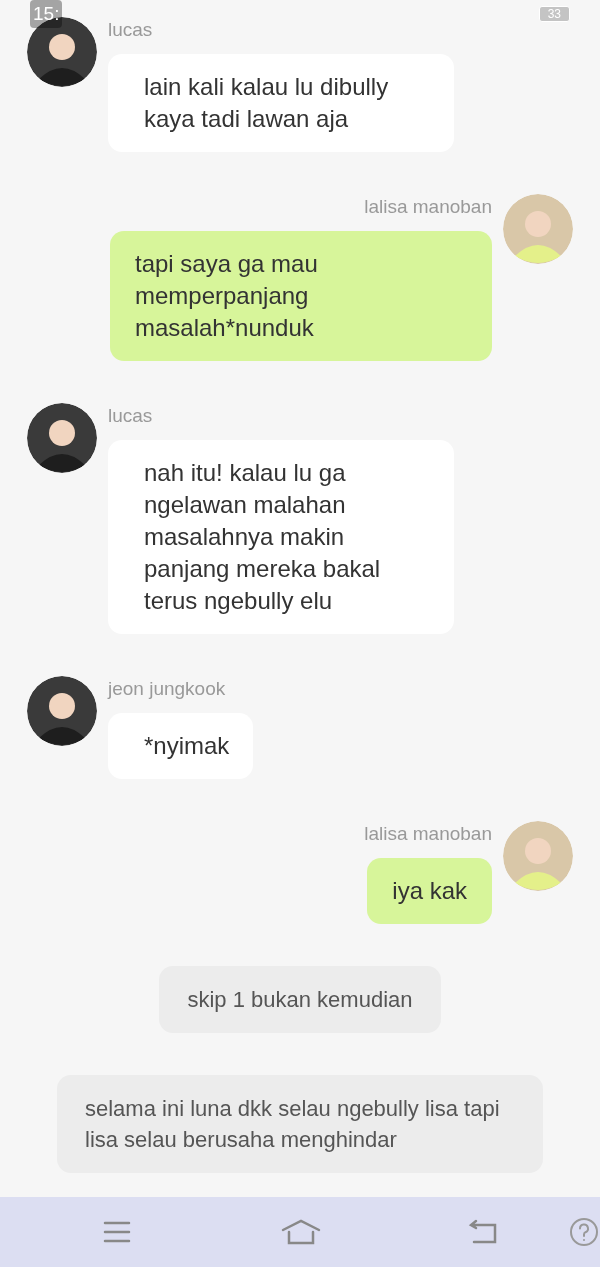 The width and height of the screenshot is (600, 1267). Describe the element at coordinates (281, 103) in the screenshot. I see `message-bubble: lain kali kalau lu dibully kaya tadi lawan aja` at that location.